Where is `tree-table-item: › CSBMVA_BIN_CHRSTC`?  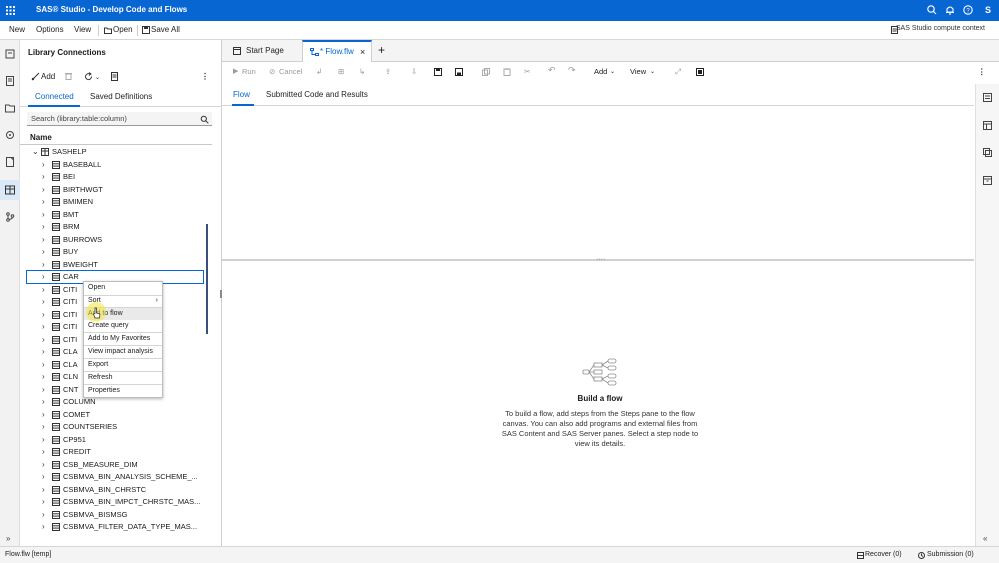
tree-table-item: › CSBMVA_BIN_CHRSTC is located at coordinates (116, 490).